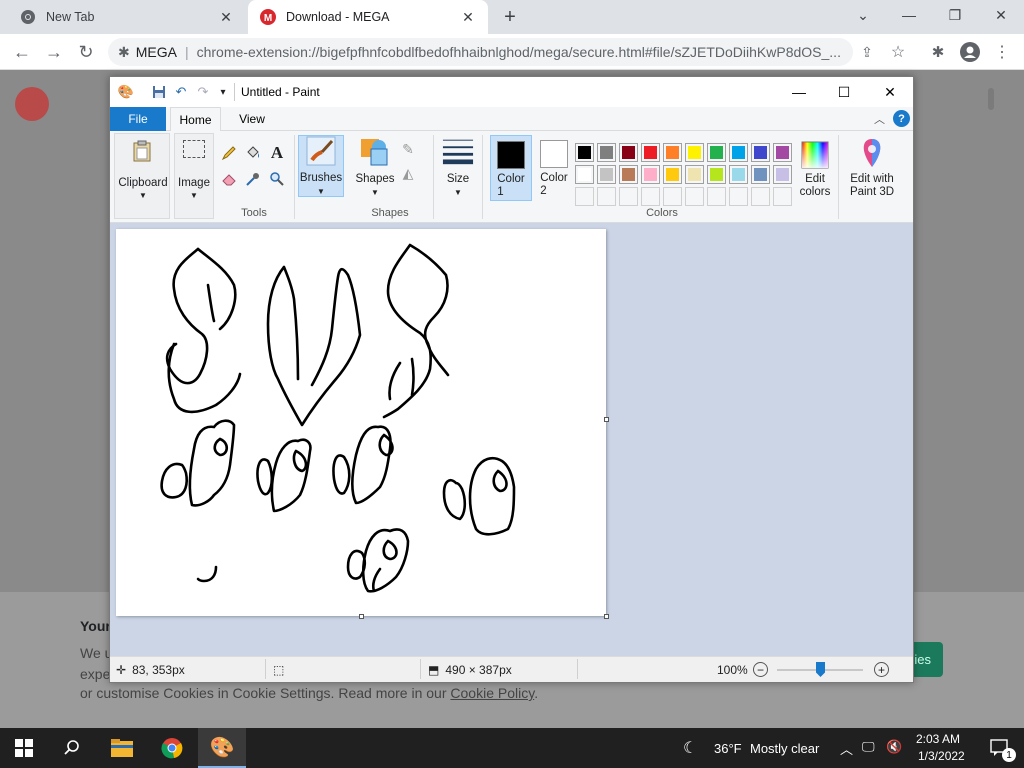  Describe the element at coordinates (194, 176) in the screenshot. I see `image-button: Image ▼` at that location.